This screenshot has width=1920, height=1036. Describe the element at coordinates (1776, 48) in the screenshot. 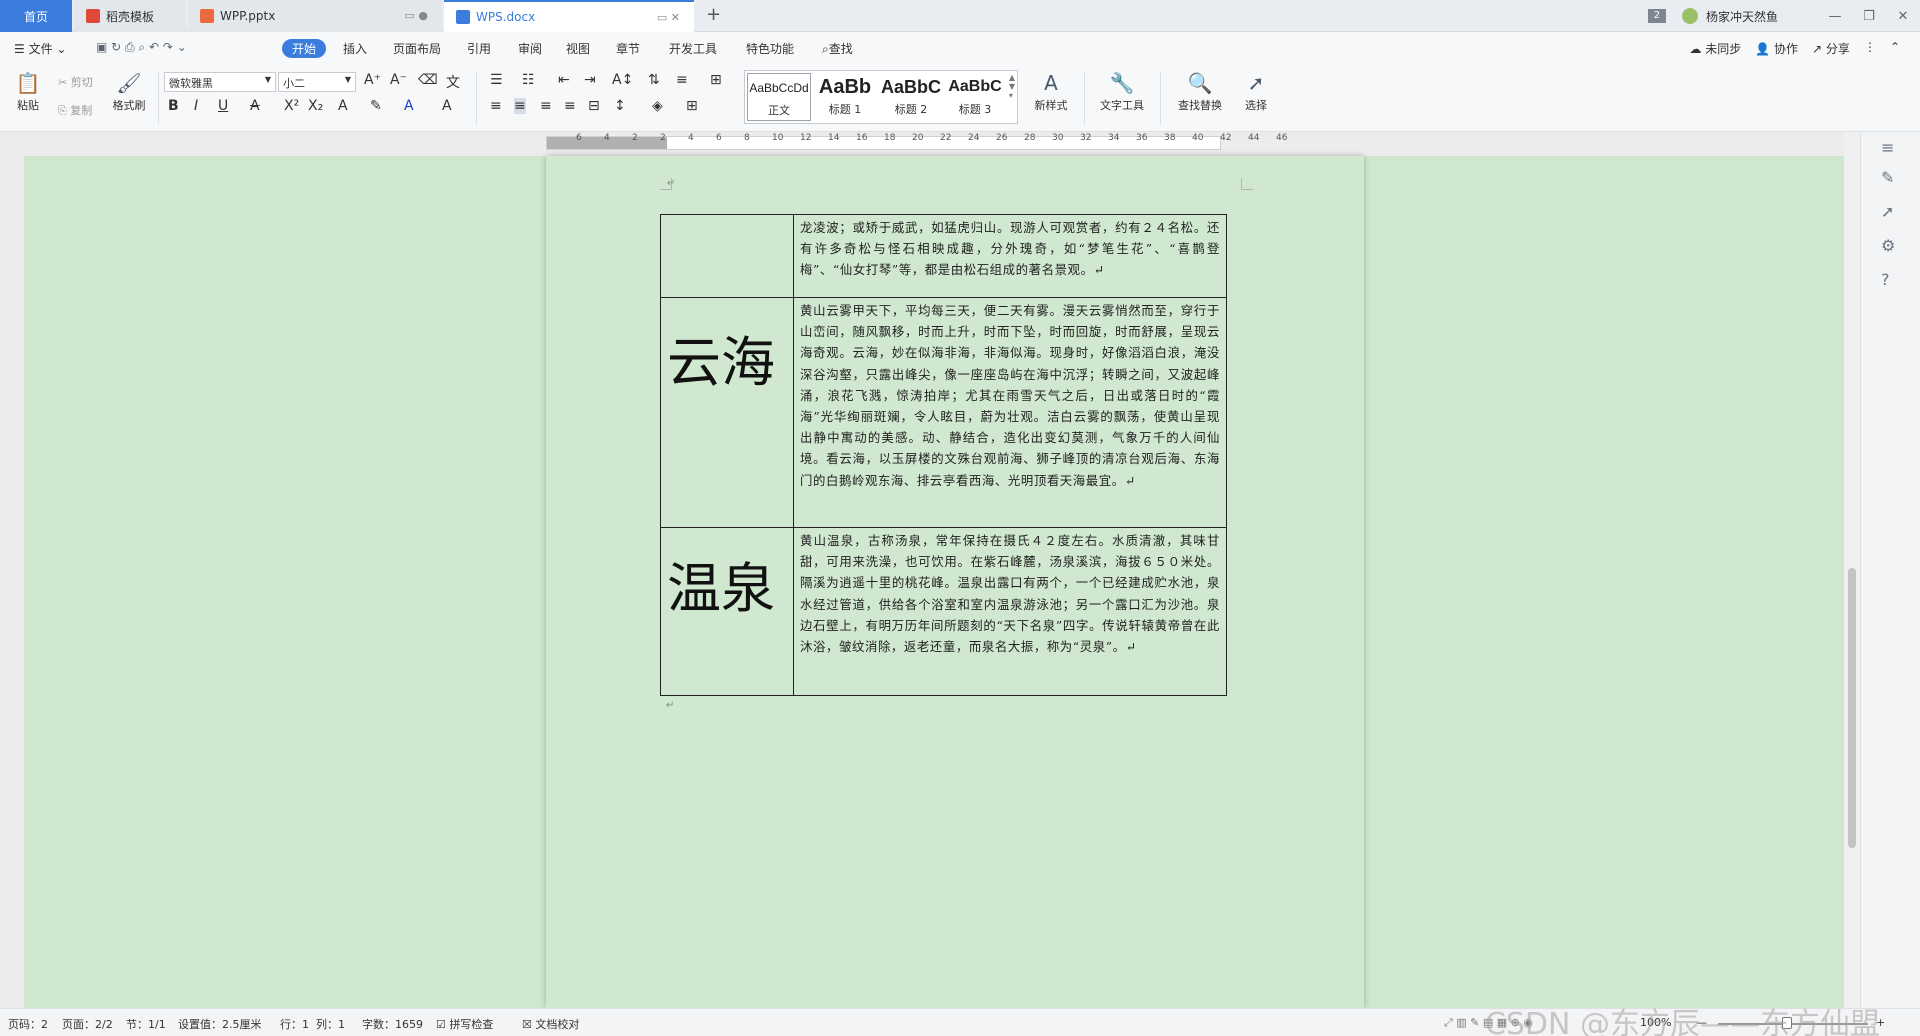

I see `collaborate-button: 👤 协作` at that location.